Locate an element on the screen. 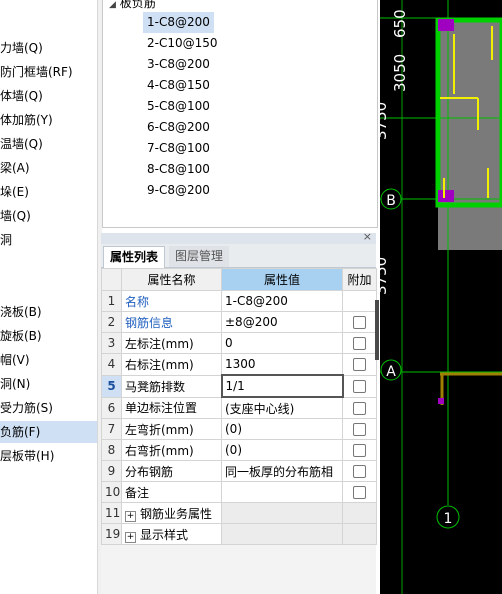  property-value-editor: 1/1 is located at coordinates (282, 386).